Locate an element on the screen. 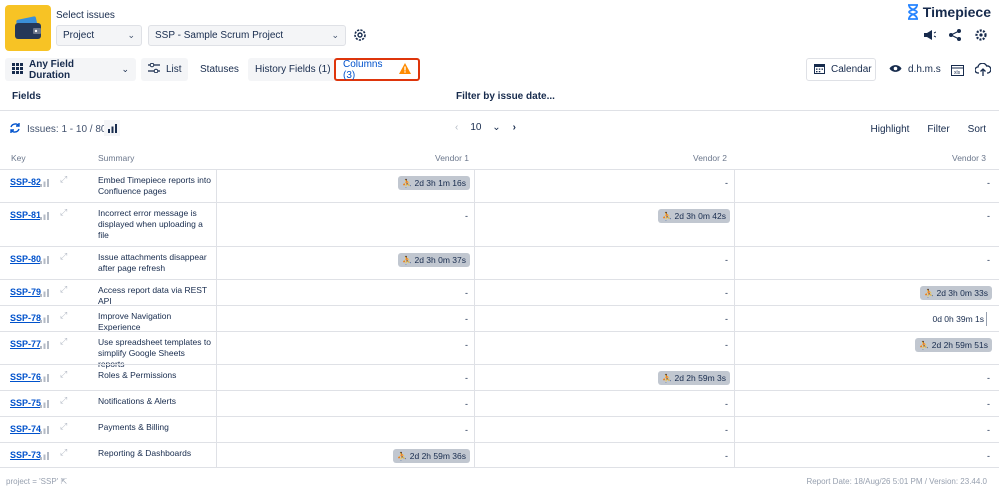 The height and width of the screenshot is (492, 999). duration-value: 2d 2h 59m 3s is located at coordinates (700, 378).